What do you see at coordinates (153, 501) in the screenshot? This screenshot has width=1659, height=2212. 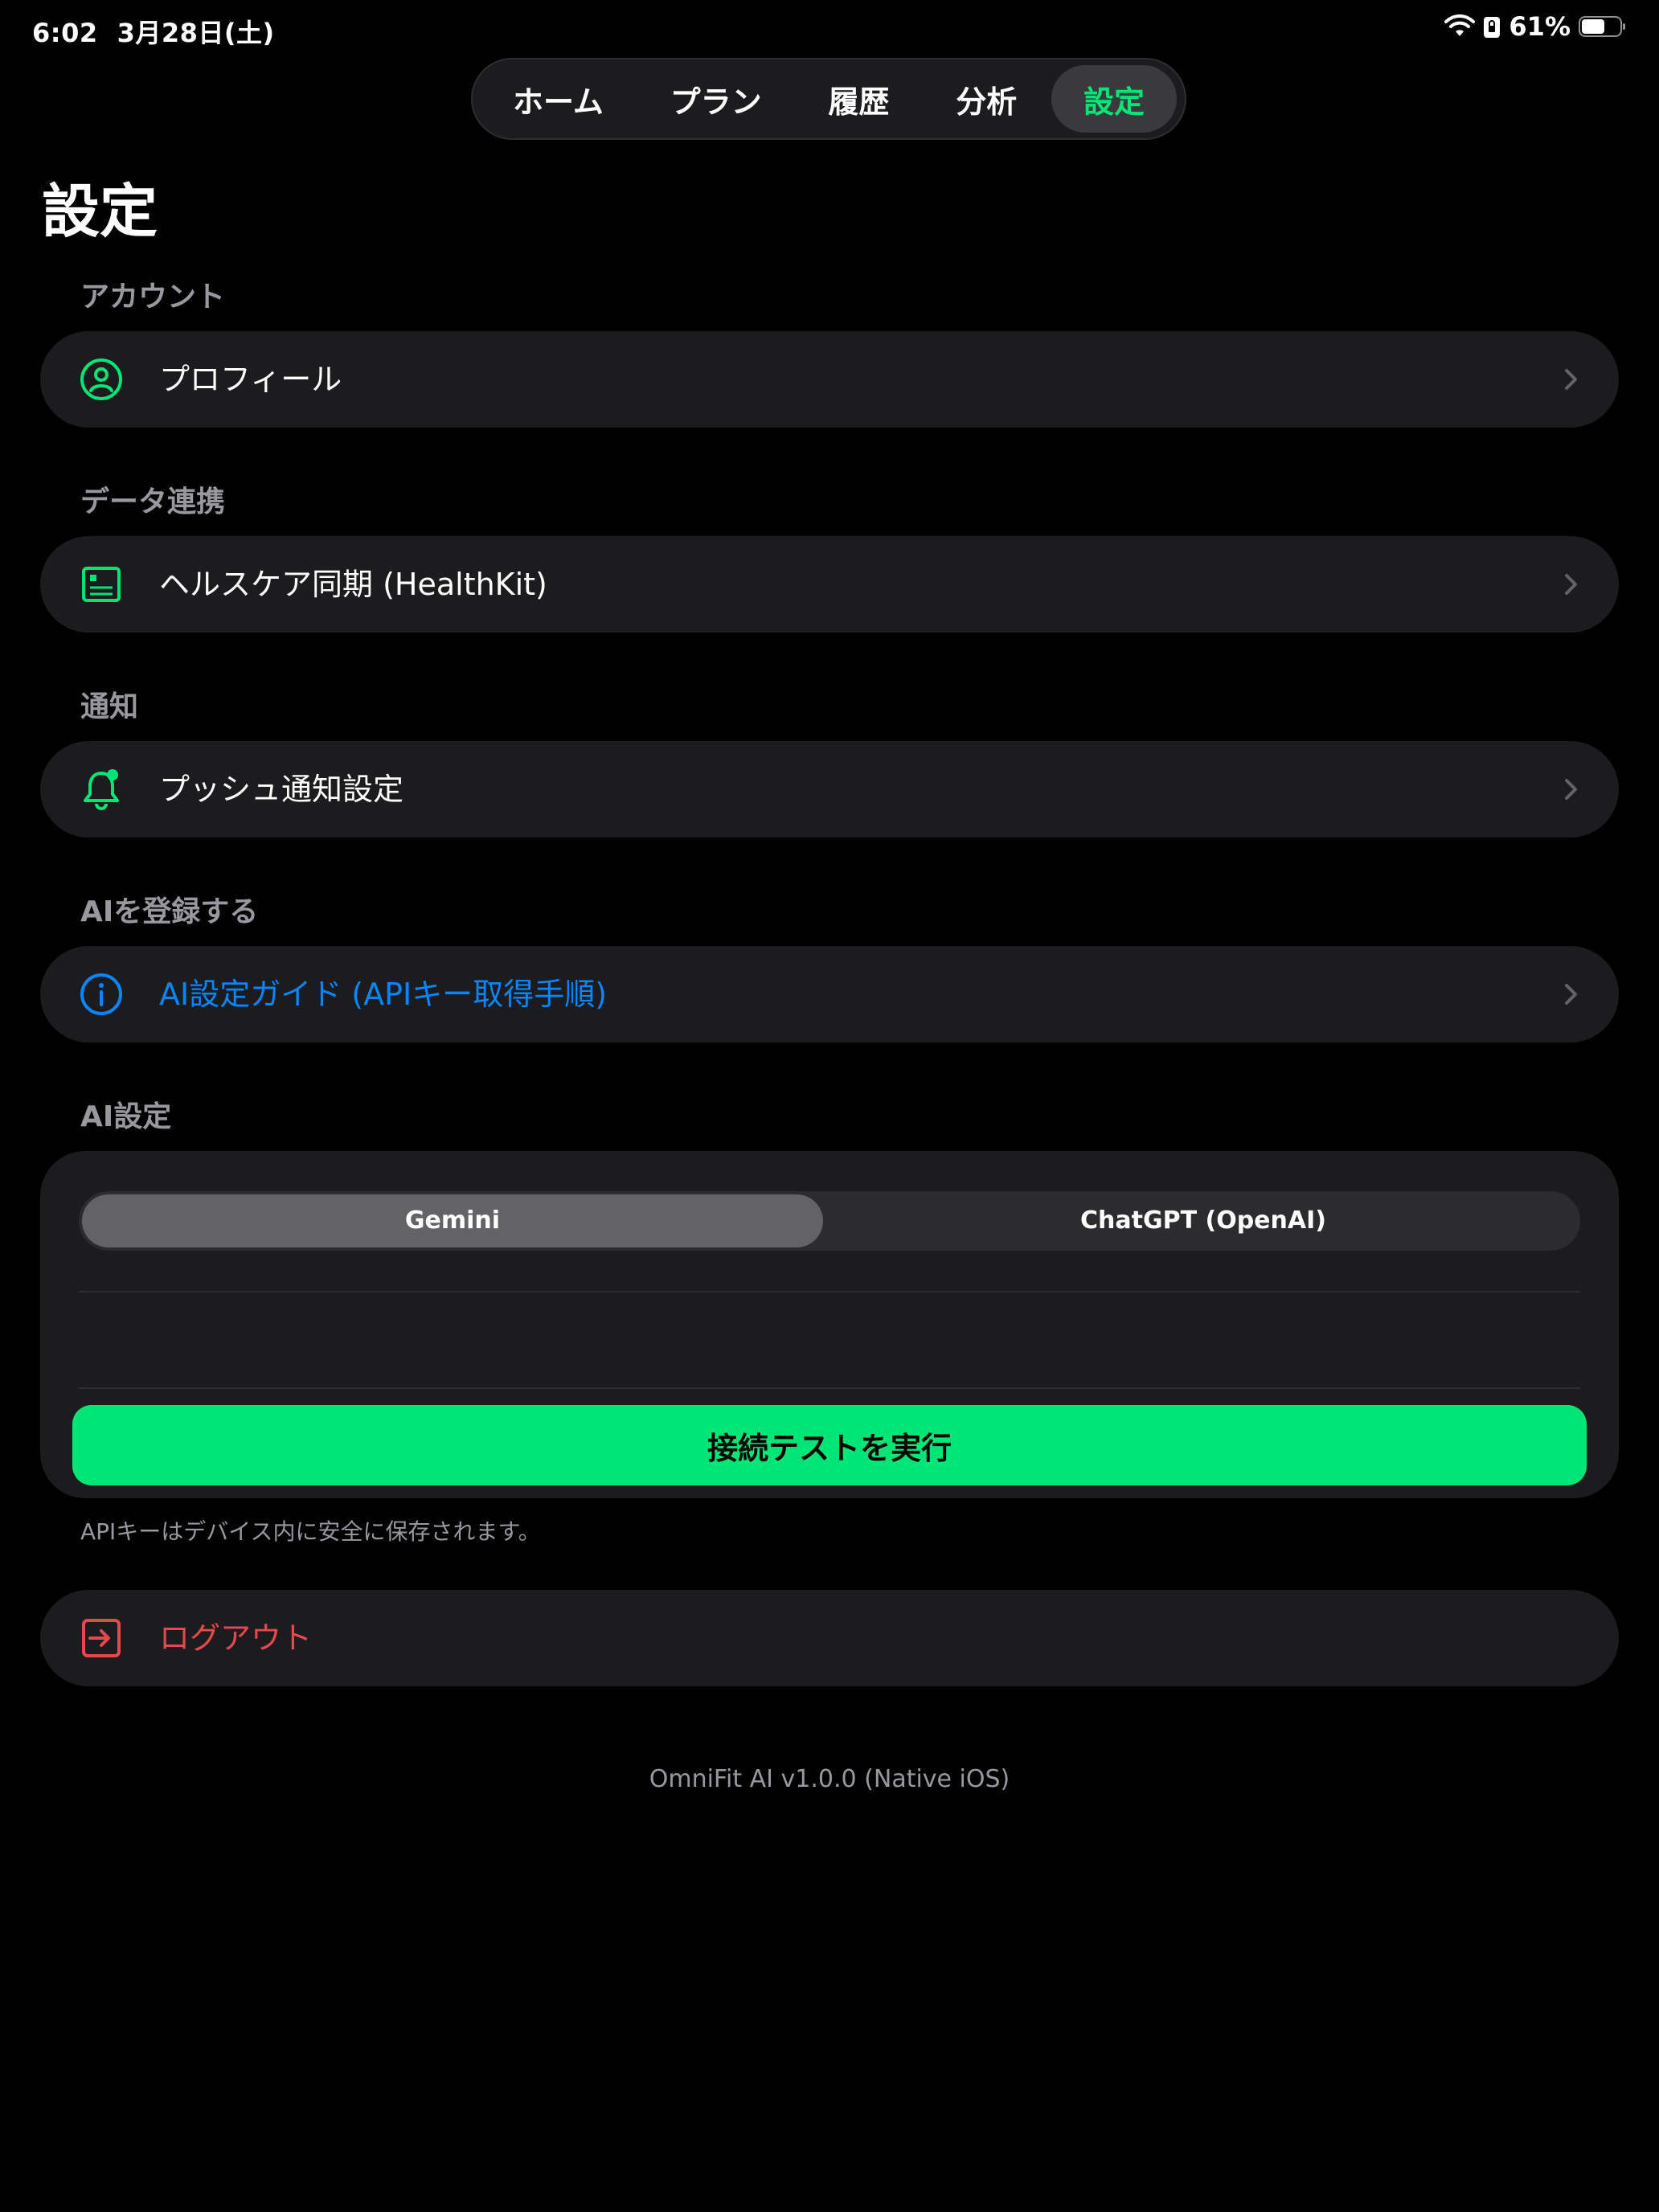 I see `section-label-data-sync: データ連携` at bounding box center [153, 501].